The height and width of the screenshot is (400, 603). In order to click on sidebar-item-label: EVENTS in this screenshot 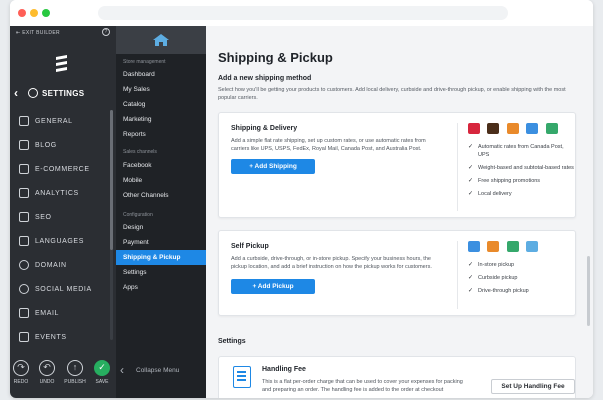, I will do `click(51, 337)`.